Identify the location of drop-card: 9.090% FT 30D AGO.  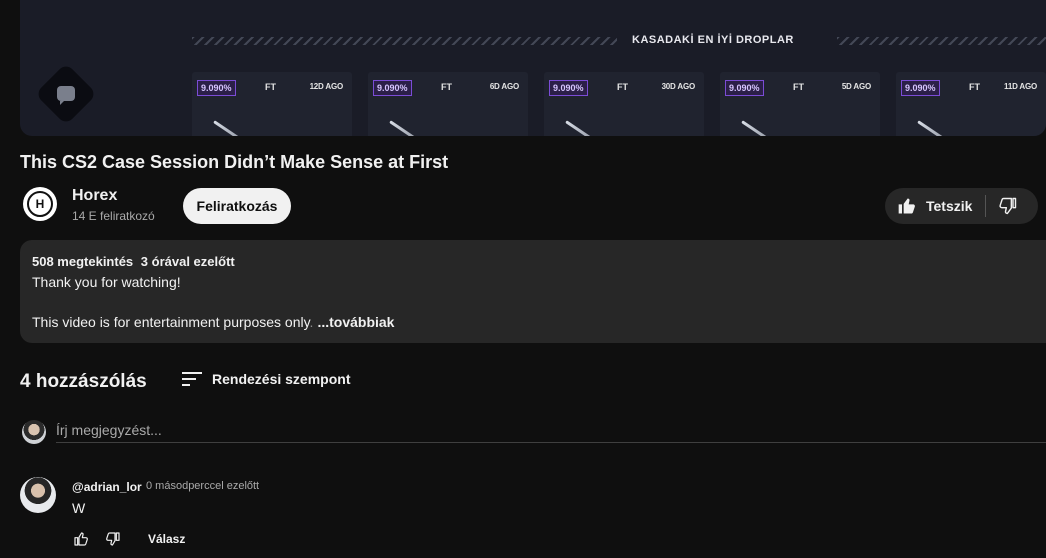
(624, 104).